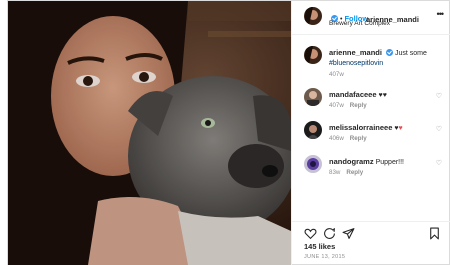  What do you see at coordinates (348, 233) in the screenshot?
I see `share-icon` at bounding box center [348, 233].